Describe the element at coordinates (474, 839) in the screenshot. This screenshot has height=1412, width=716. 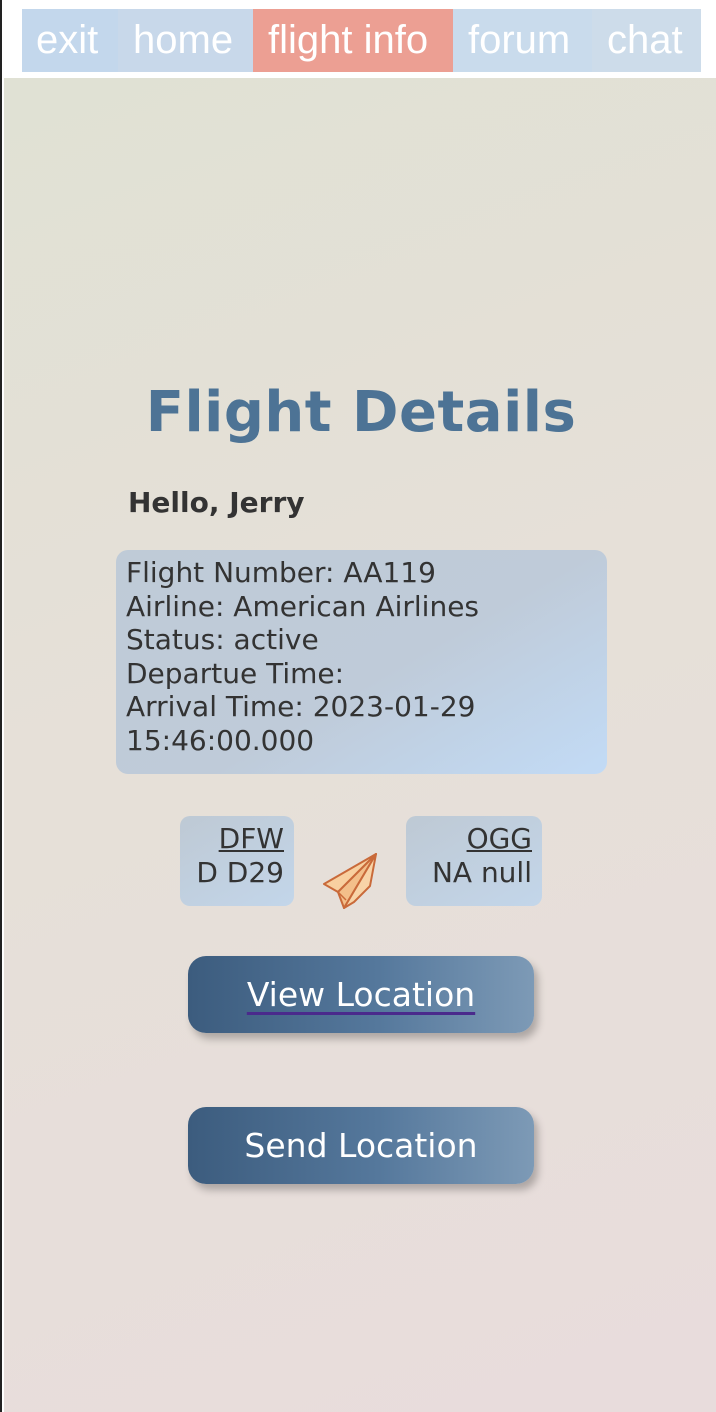
I see `arrival-airport-code: OGG` at that location.